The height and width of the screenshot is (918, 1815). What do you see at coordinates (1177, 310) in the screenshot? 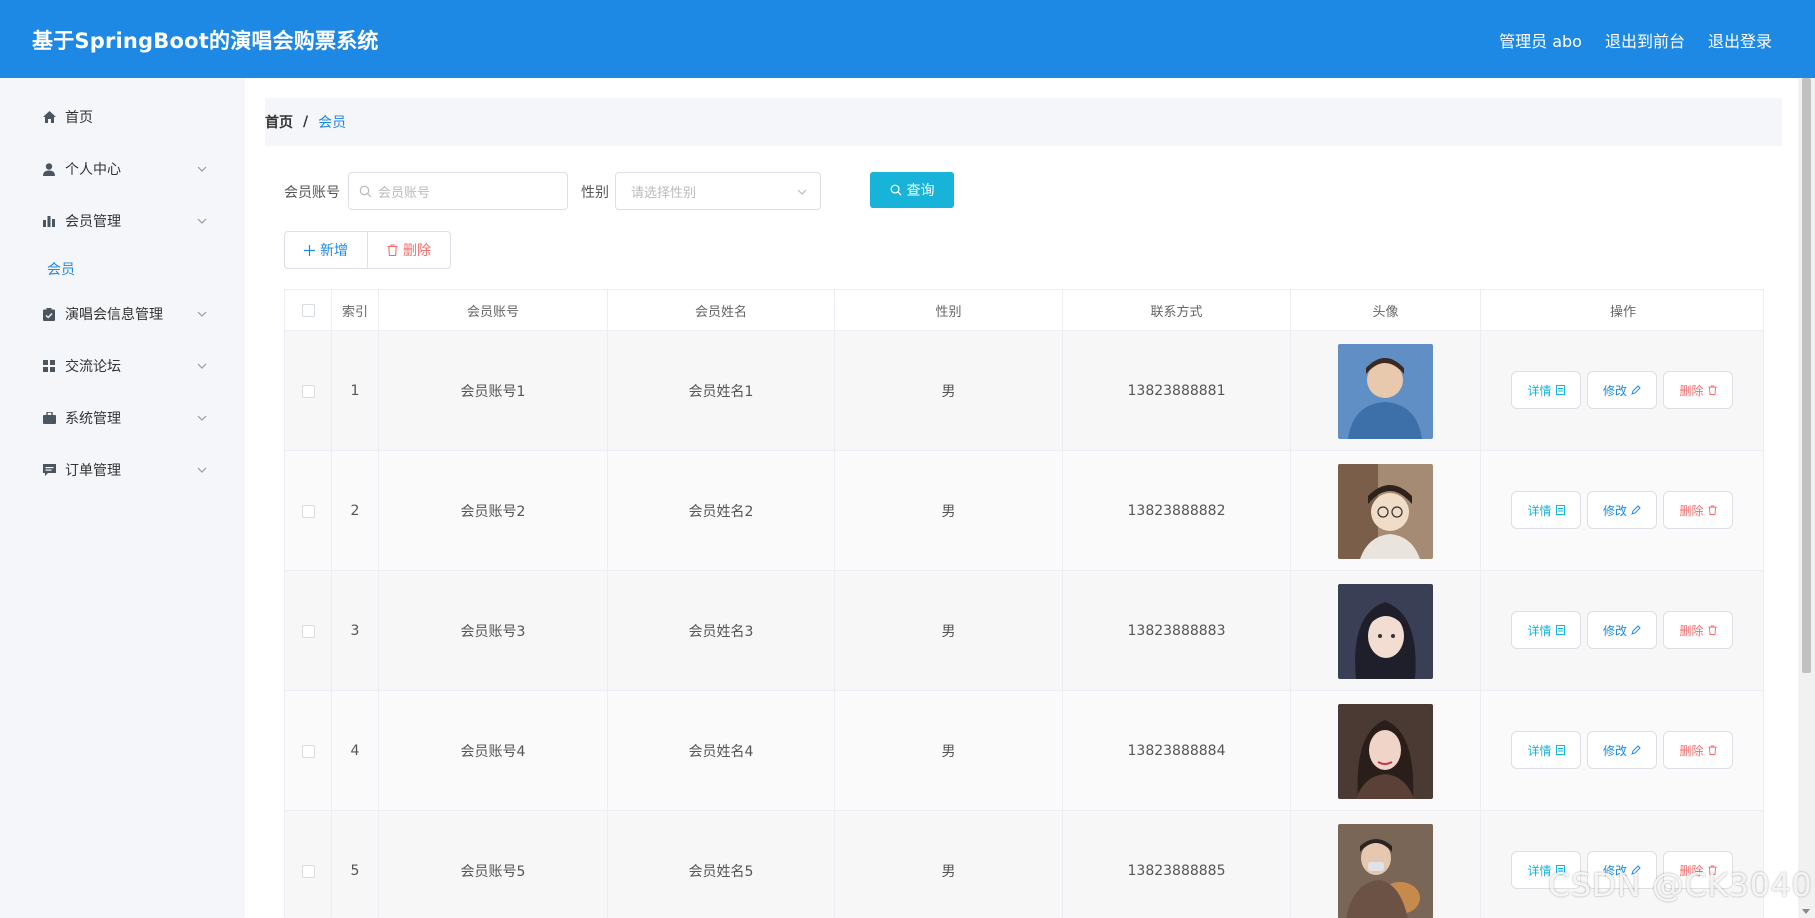
I see `column-header: 联系方式` at bounding box center [1177, 310].